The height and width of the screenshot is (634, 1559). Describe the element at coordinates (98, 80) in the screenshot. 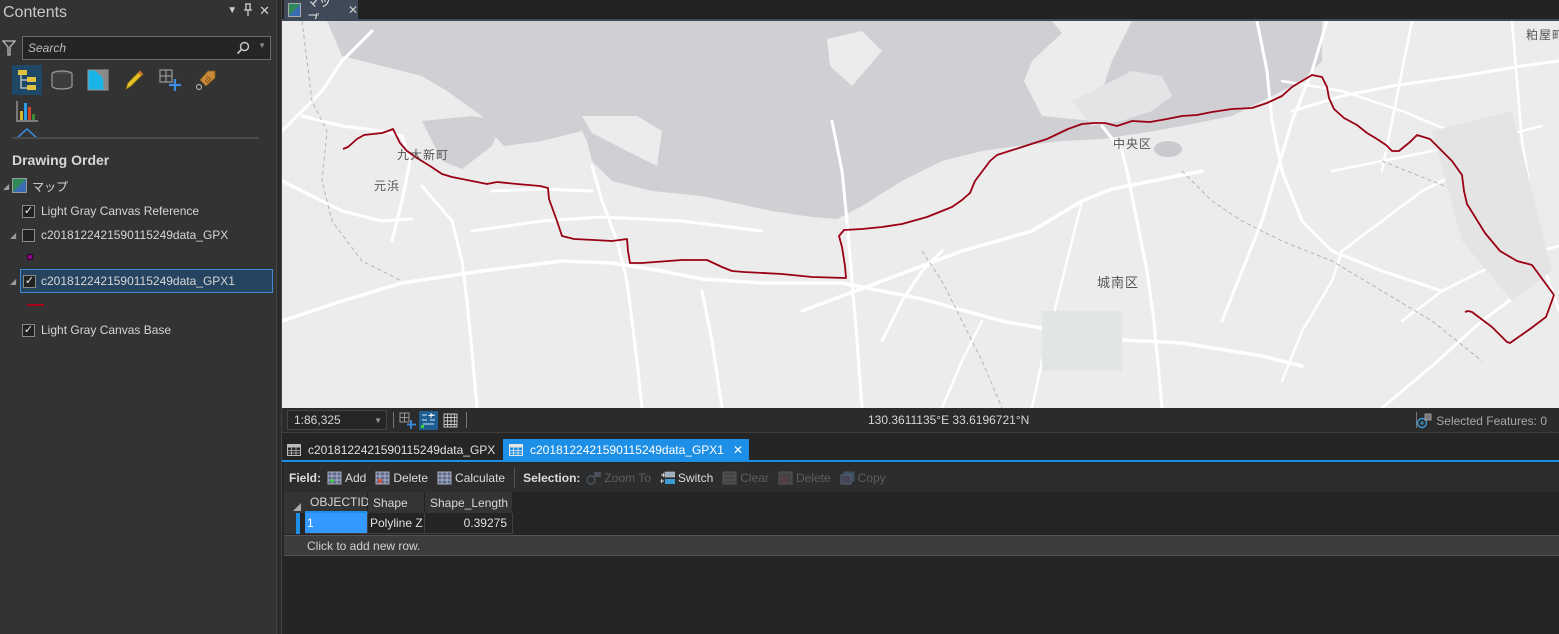

I see `list-by-selection-button` at that location.